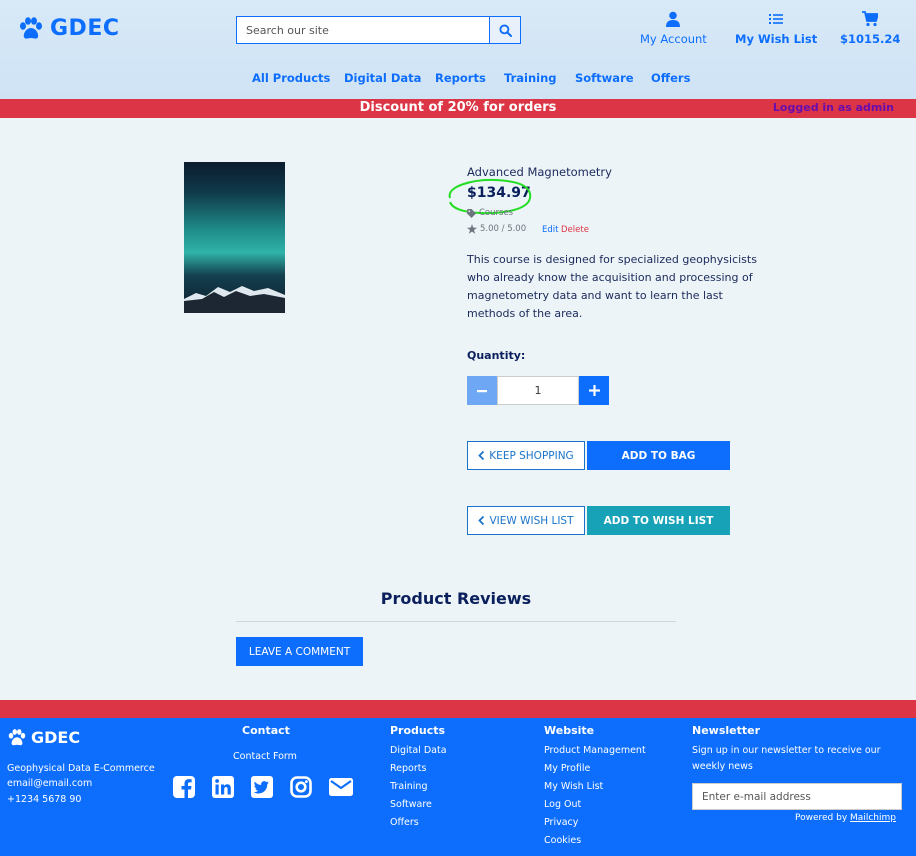 The image size is (916, 856). What do you see at coordinates (870, 28) in the screenshot?
I see `shopping-bag-link: $1015.24` at bounding box center [870, 28].